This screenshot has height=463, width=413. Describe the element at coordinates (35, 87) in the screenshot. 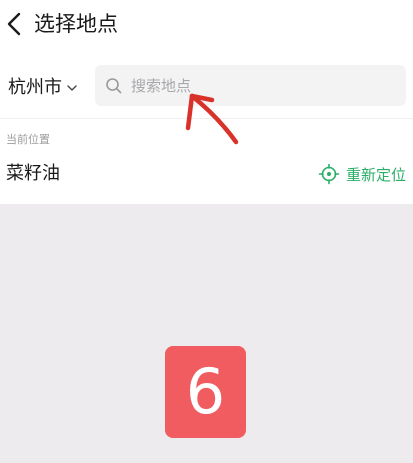

I see `city-label: 杭州市` at that location.